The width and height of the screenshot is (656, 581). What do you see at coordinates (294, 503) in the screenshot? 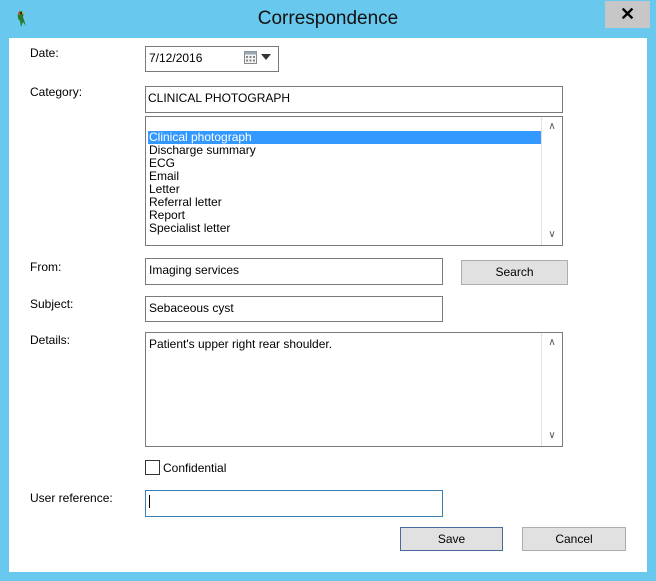
I see `user-reference-input` at bounding box center [294, 503].